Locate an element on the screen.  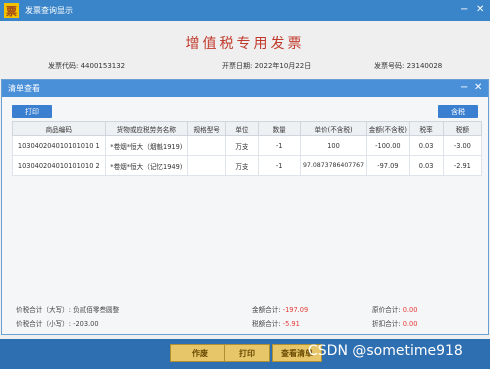
invoice-title: 增值税专用发票 is located at coordinates (245, 44).